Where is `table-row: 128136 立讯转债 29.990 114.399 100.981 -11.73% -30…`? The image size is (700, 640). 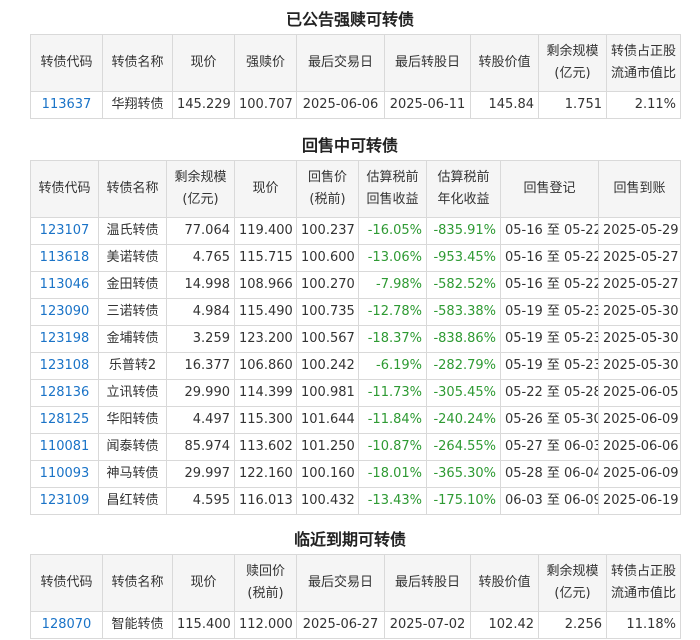
table-row: 128136 立讯转债 29.990 114.399 100.981 -11.73% -30… is located at coordinates (355, 393).